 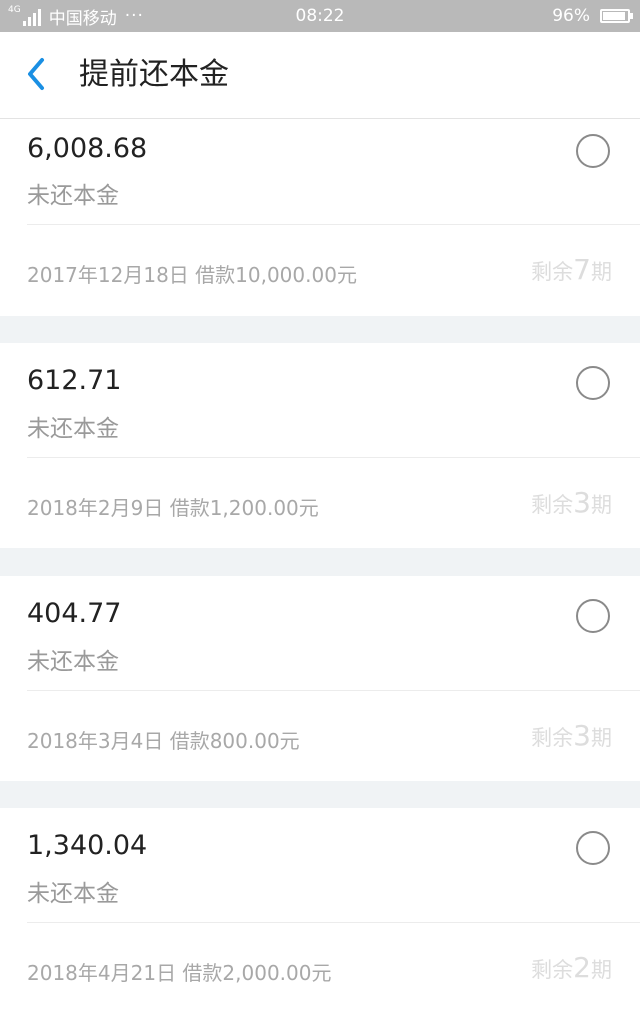 I want to click on status-bar: 4G 中国移动 ··· 08:22 96%, so click(x=320, y=16).